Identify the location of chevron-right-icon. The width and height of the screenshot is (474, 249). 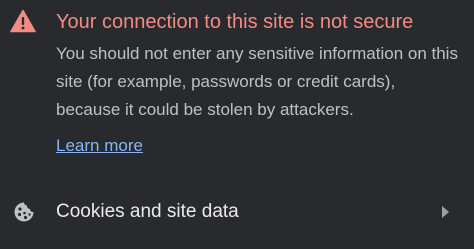
(445, 212).